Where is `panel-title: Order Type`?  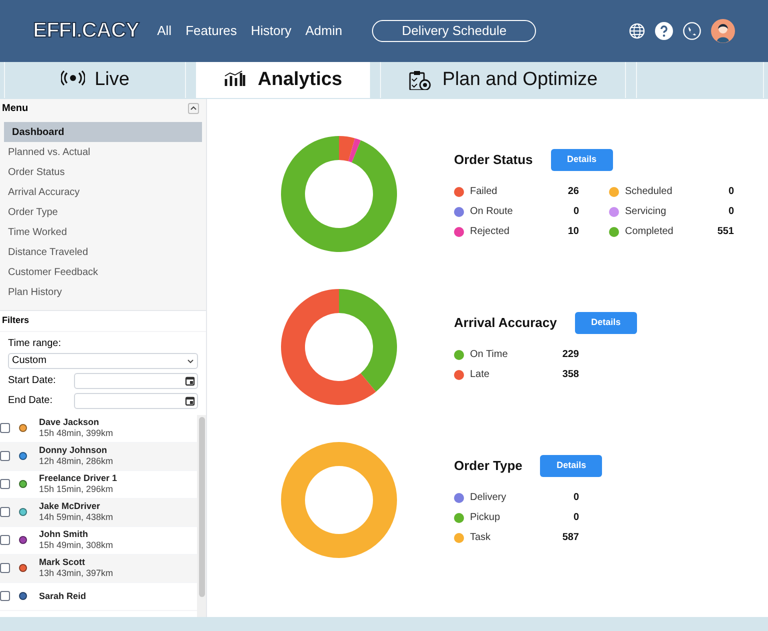
panel-title: Order Type is located at coordinates (488, 465).